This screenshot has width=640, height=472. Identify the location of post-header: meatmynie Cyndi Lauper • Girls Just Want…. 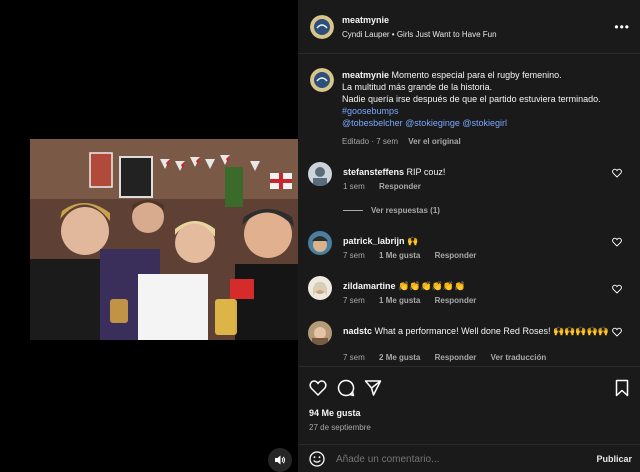
(469, 27).